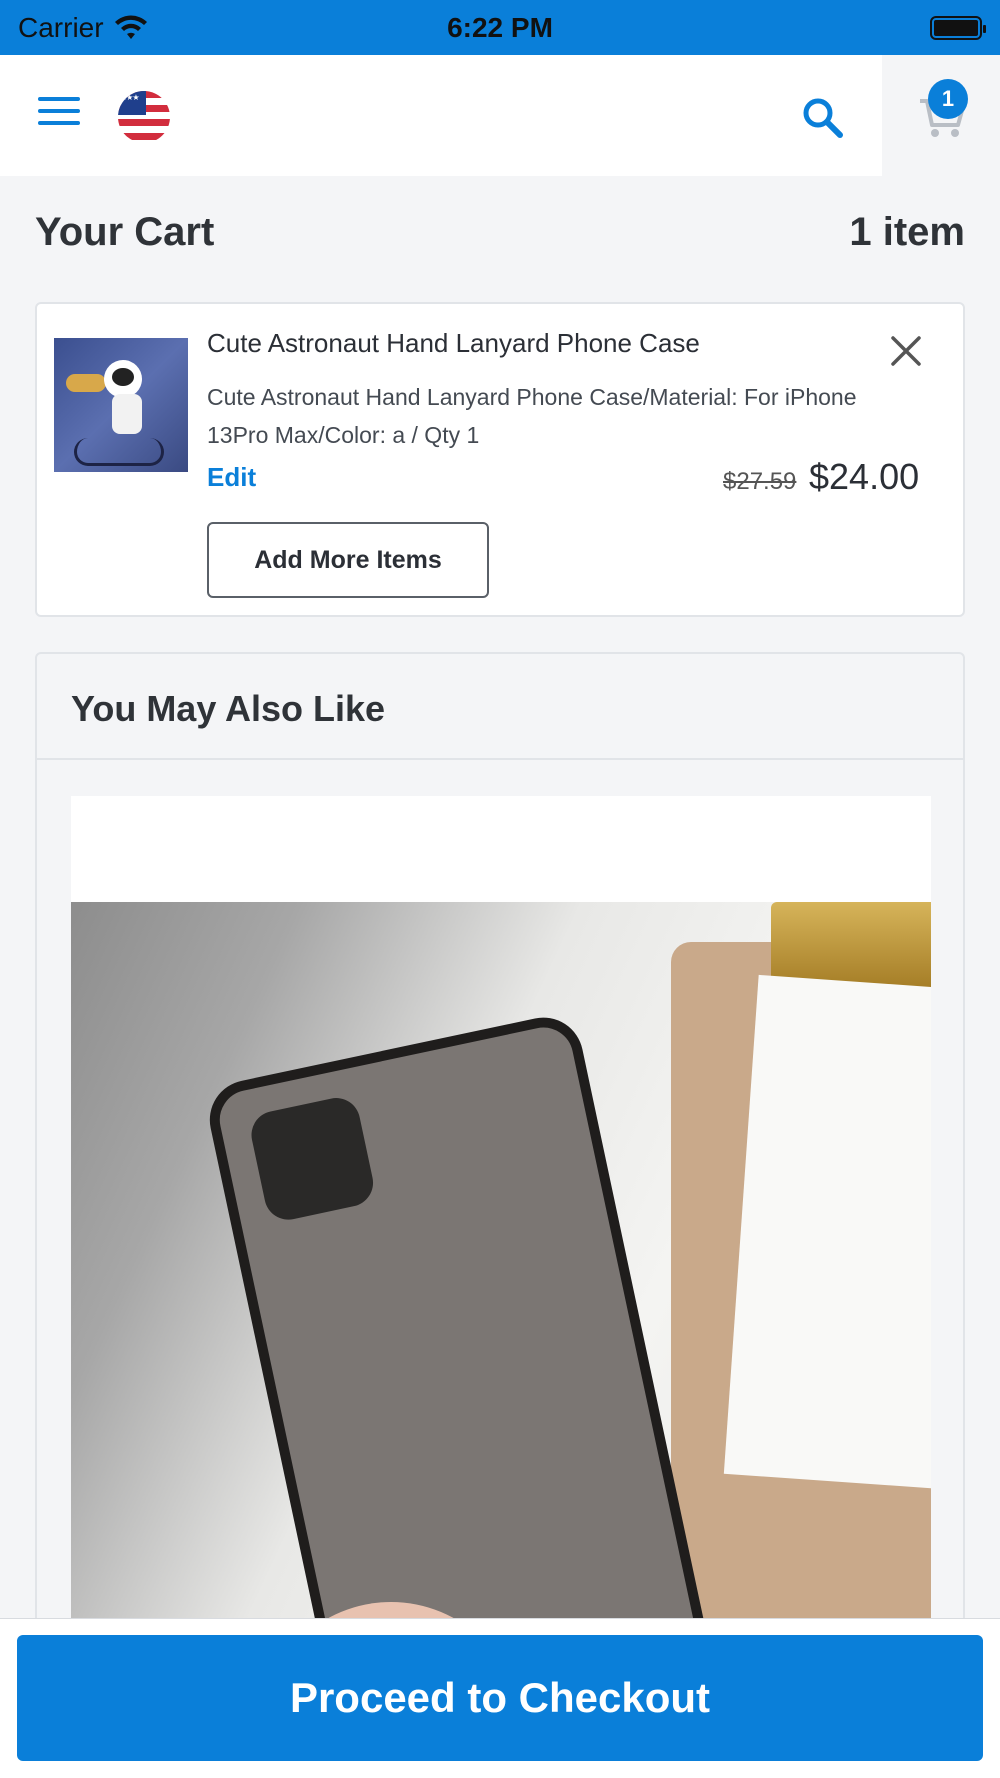  I want to click on cart-heading: Your Cart 1 item, so click(500, 232).